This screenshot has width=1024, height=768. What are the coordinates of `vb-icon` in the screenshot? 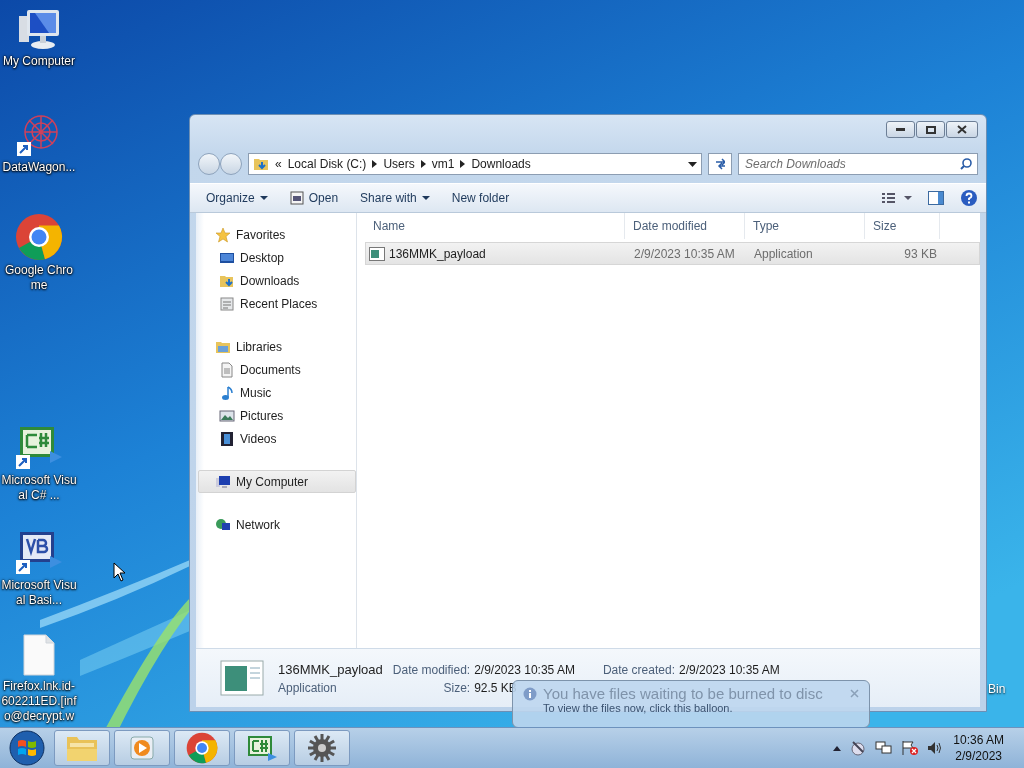 It's located at (39, 553).